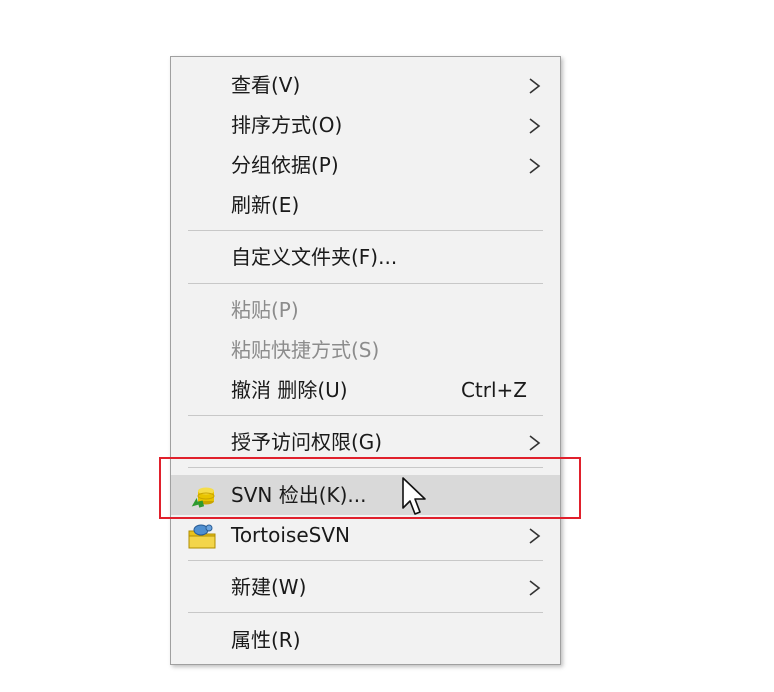 The height and width of the screenshot is (692, 774). What do you see at coordinates (414, 496) in the screenshot?
I see `mouse-pointer-icon` at bounding box center [414, 496].